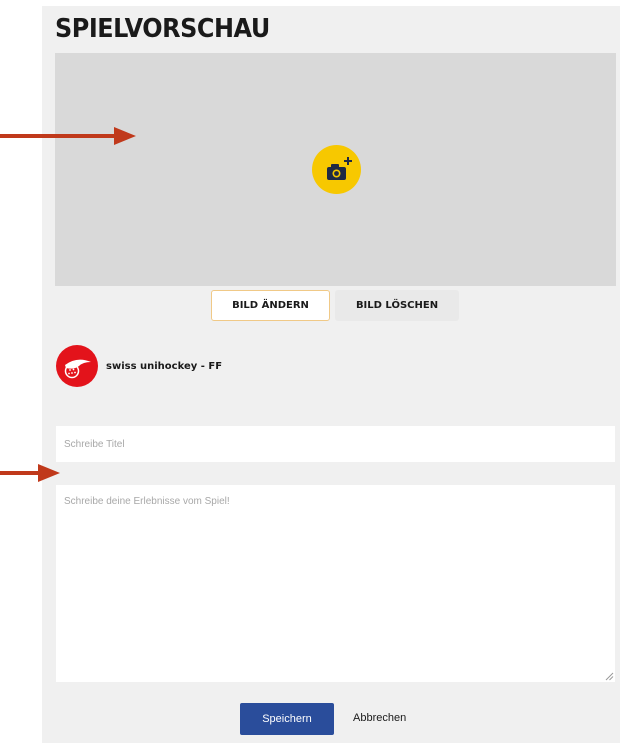  What do you see at coordinates (162, 29) in the screenshot?
I see `page-title: SPIELVORSCHAU` at bounding box center [162, 29].